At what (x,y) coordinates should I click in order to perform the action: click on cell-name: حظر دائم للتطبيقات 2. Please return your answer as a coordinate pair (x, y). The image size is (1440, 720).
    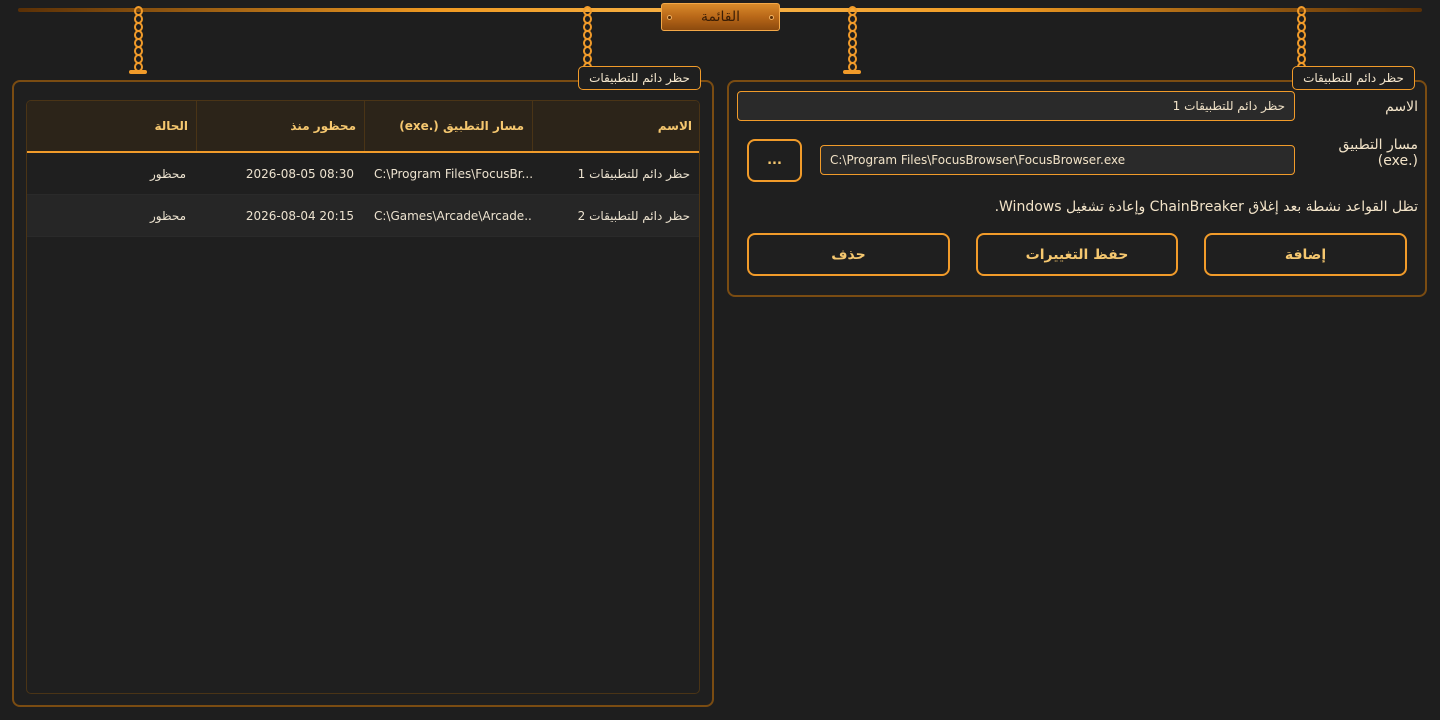
    Looking at the image, I should click on (633, 216).